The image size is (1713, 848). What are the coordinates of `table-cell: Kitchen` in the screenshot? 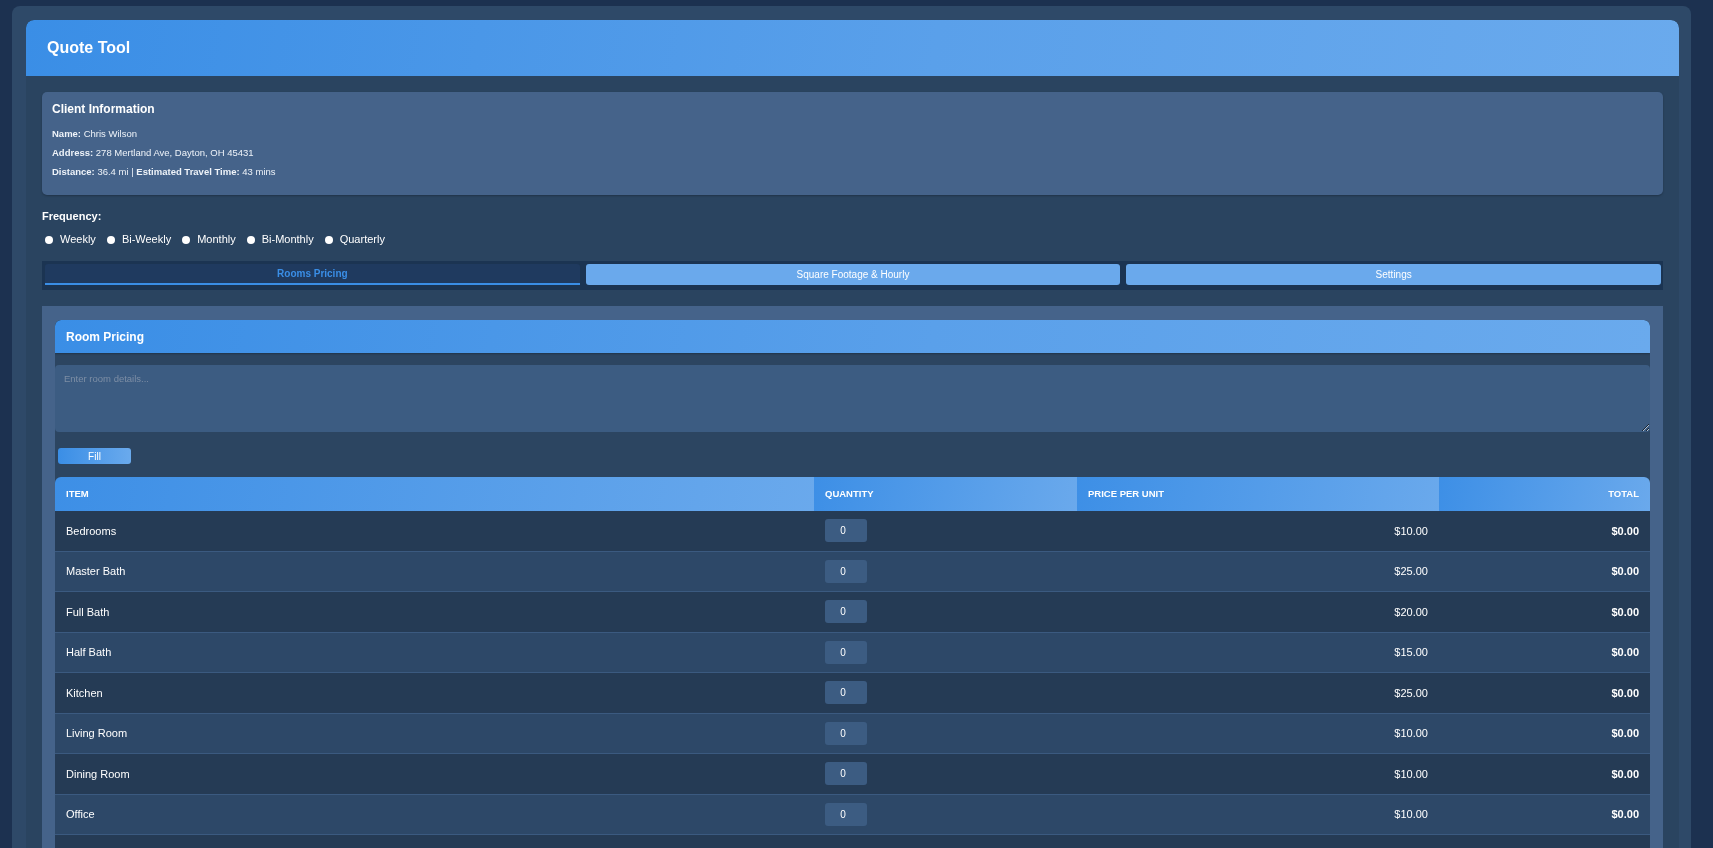 It's located at (84, 692).